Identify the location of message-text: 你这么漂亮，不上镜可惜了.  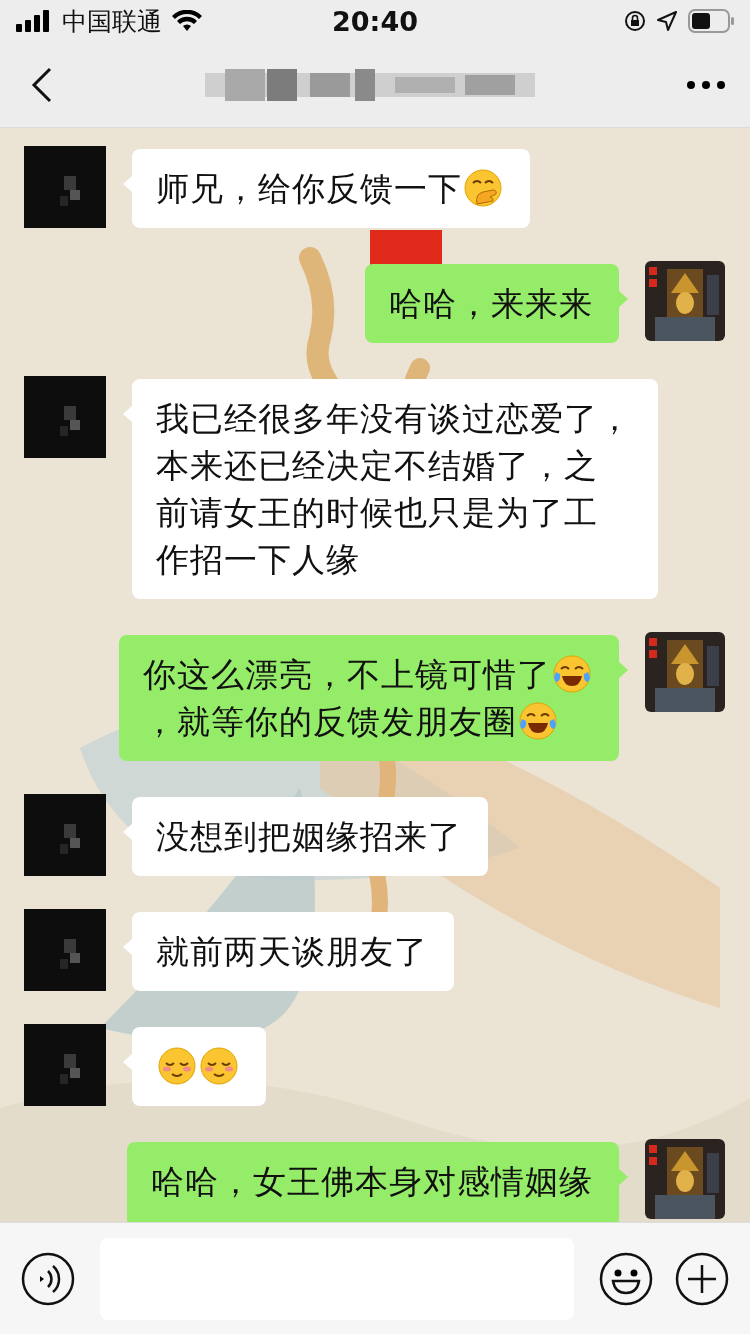
(347, 674).